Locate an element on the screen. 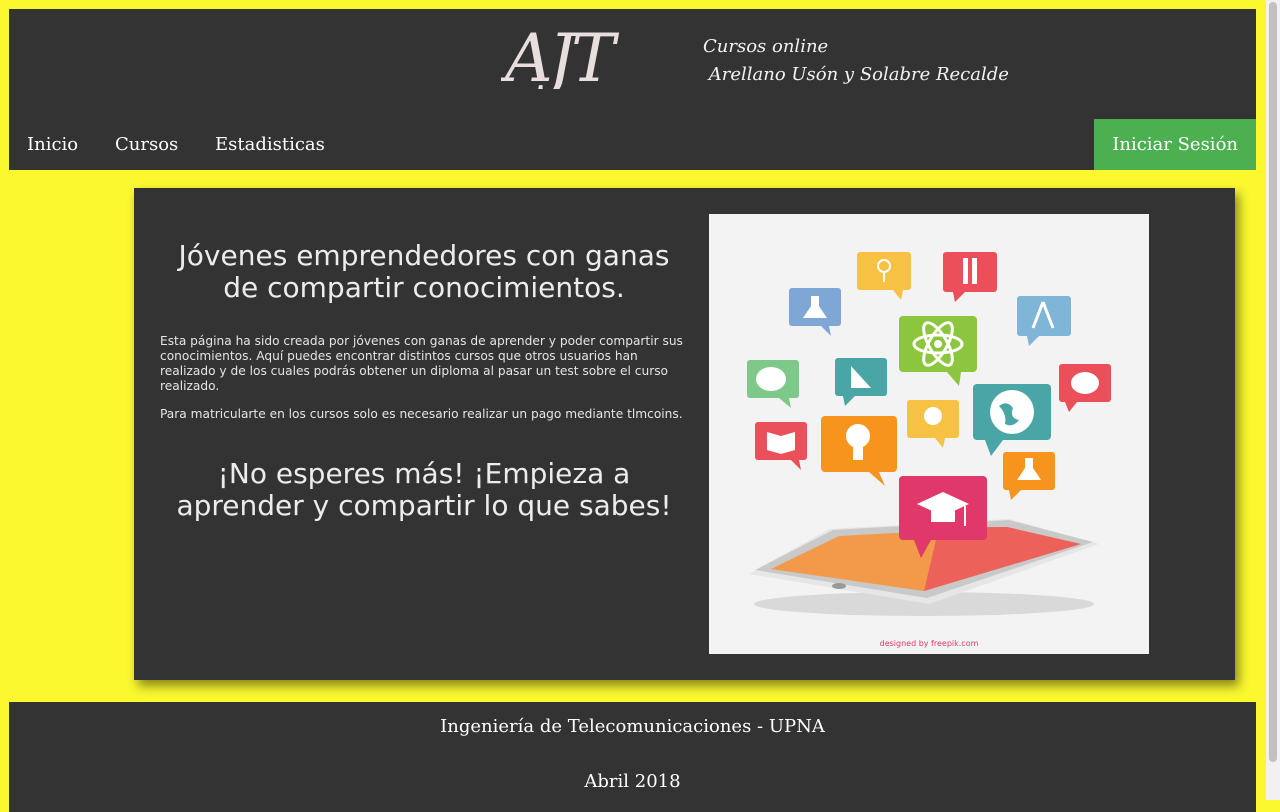 This screenshot has height=812, width=1280. nav-item-estadisticas: Estadisticas is located at coordinates (270, 144).